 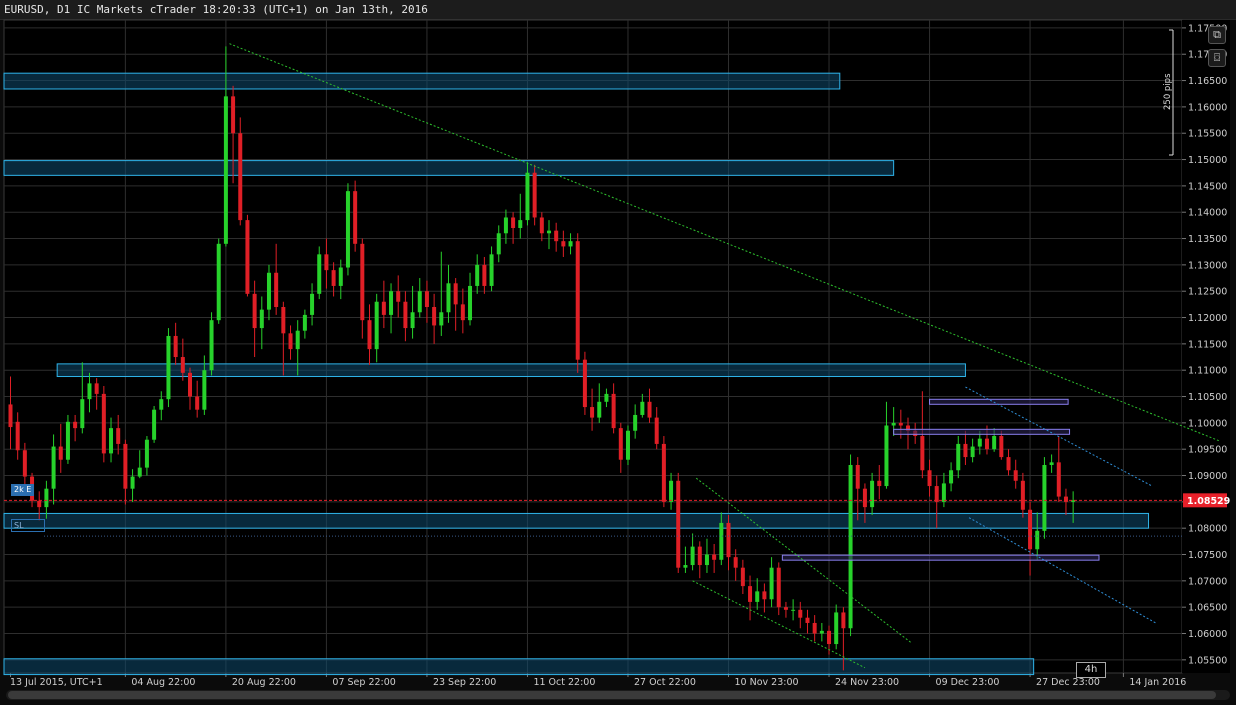 I want to click on x-tick-label: 11 Oct 22:00, so click(x=564, y=682).